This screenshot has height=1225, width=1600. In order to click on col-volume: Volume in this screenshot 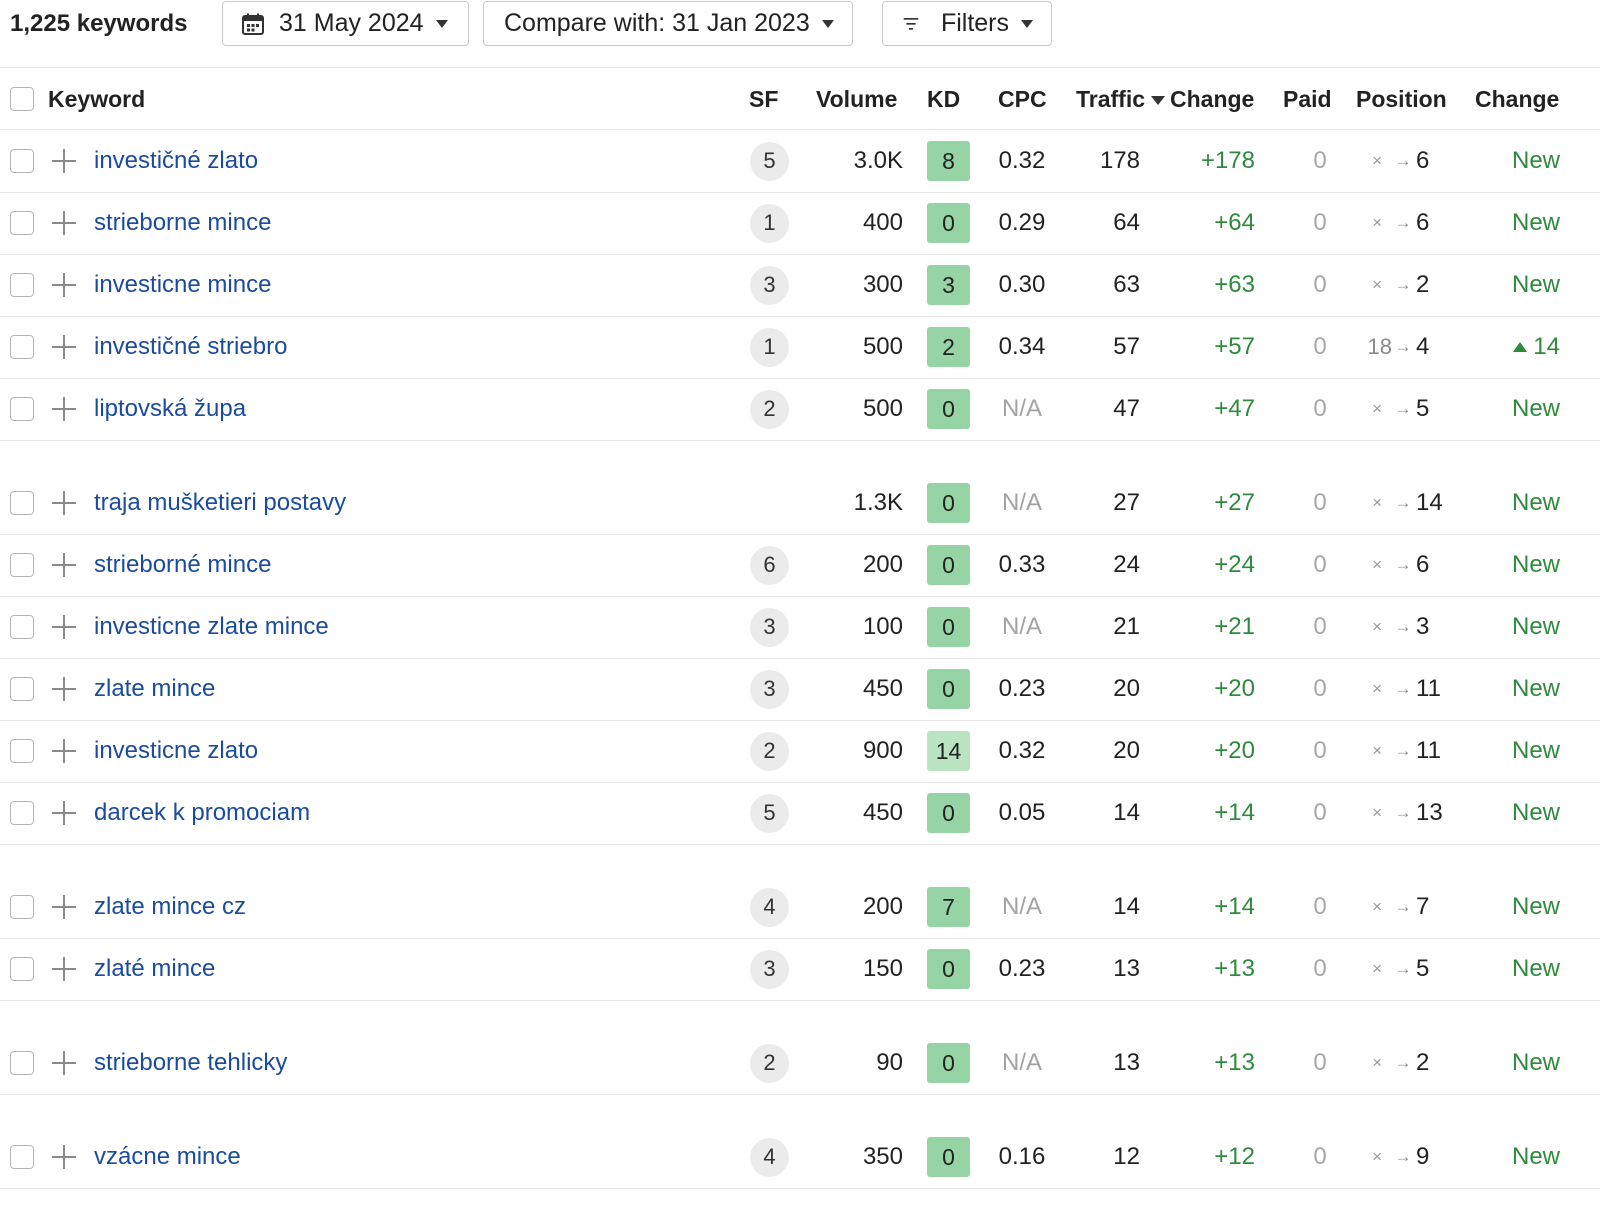, I will do `click(856, 99)`.